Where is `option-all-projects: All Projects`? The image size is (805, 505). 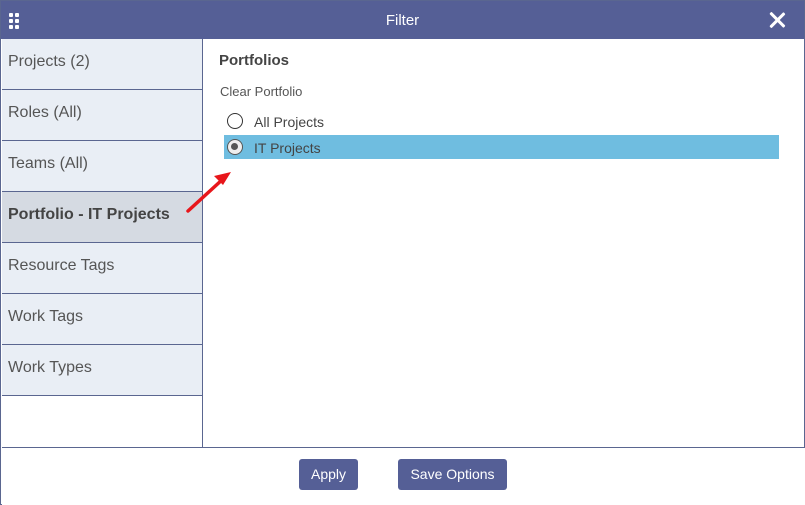
option-all-projects: All Projects is located at coordinates (501, 121).